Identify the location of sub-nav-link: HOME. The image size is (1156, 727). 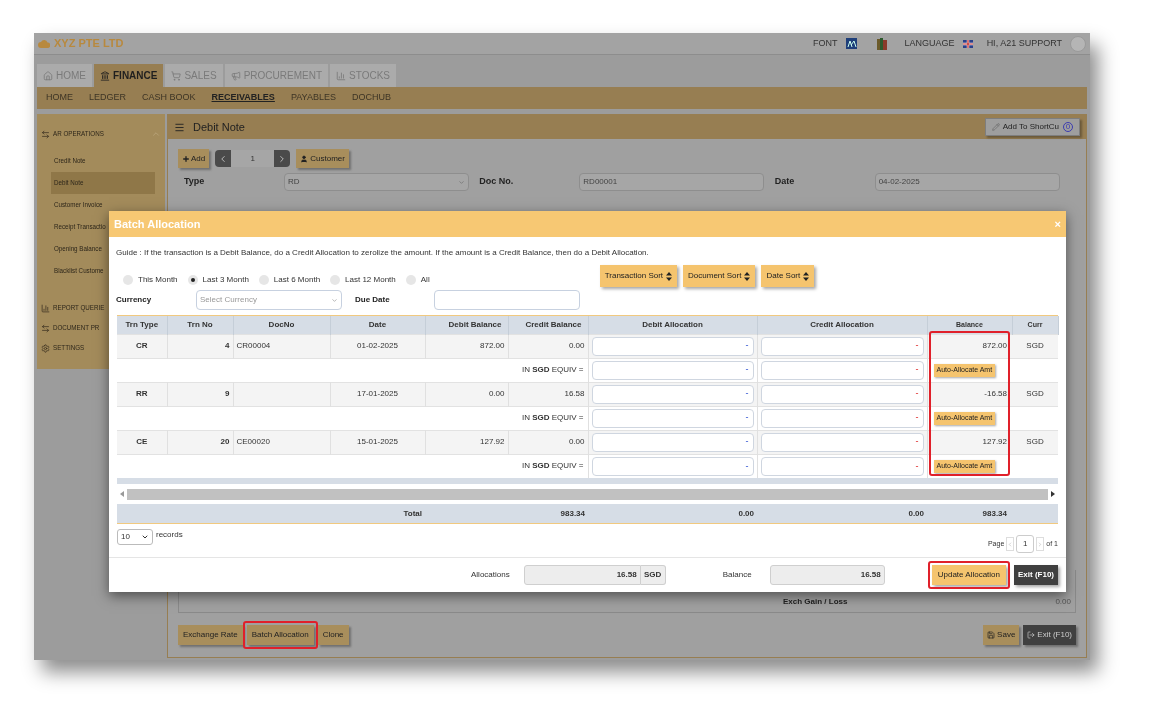
(59, 98).